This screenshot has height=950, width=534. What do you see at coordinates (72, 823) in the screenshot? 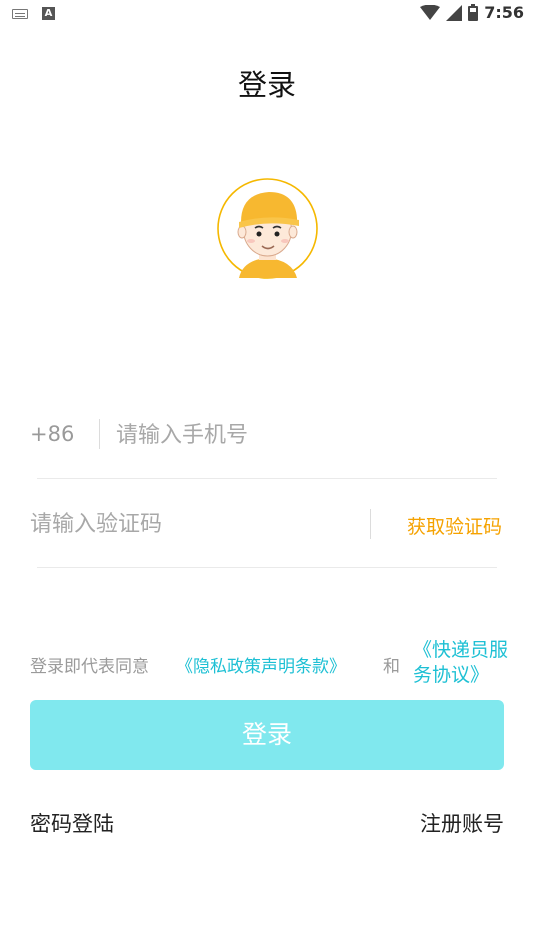
I see `password-login-link: 密码登陆` at bounding box center [72, 823].